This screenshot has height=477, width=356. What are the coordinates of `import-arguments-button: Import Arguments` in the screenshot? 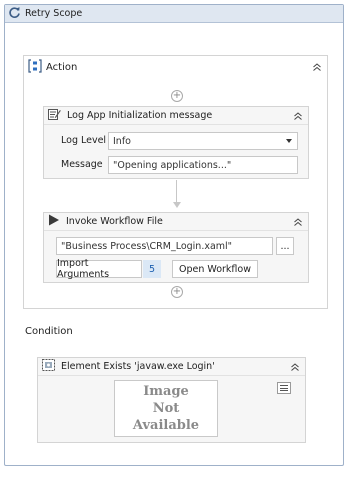 It's located at (99, 269).